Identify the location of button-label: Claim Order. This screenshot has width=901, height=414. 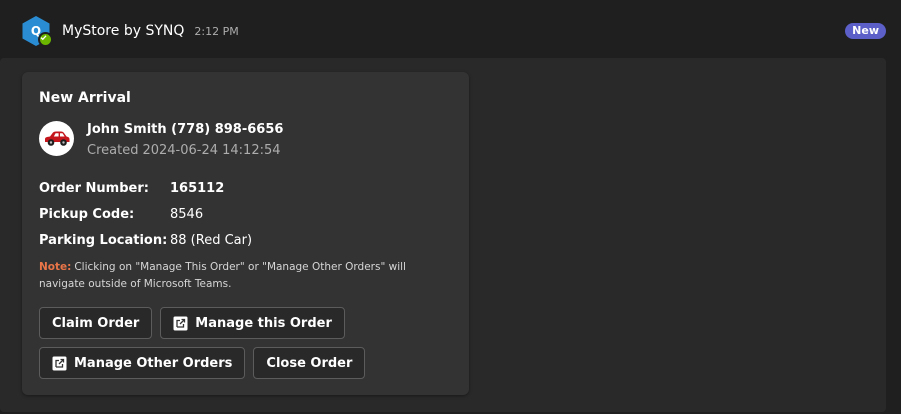
(96, 323).